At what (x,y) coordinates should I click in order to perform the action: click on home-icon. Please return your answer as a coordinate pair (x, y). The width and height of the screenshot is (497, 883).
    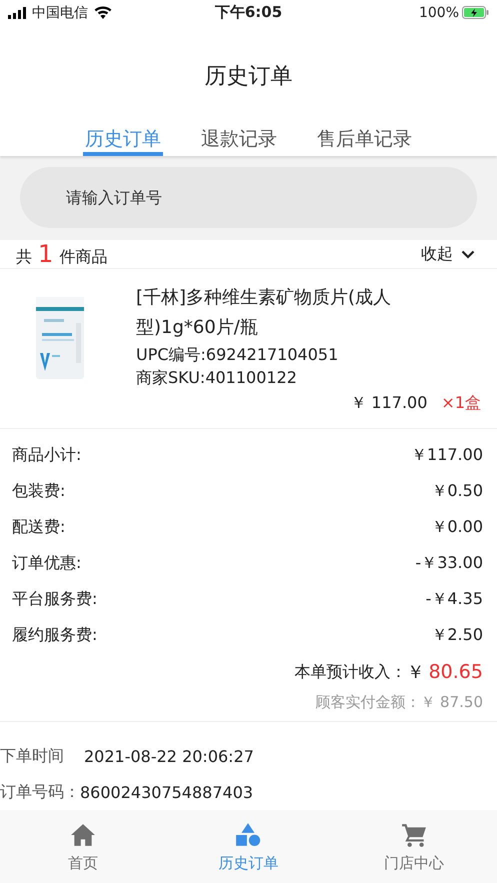
    Looking at the image, I should click on (83, 835).